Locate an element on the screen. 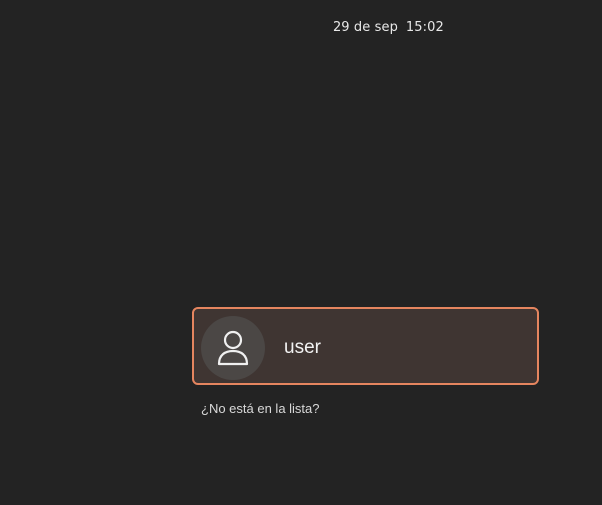  top-bar-clock: 29 de sep 15:02 is located at coordinates (380, 27).